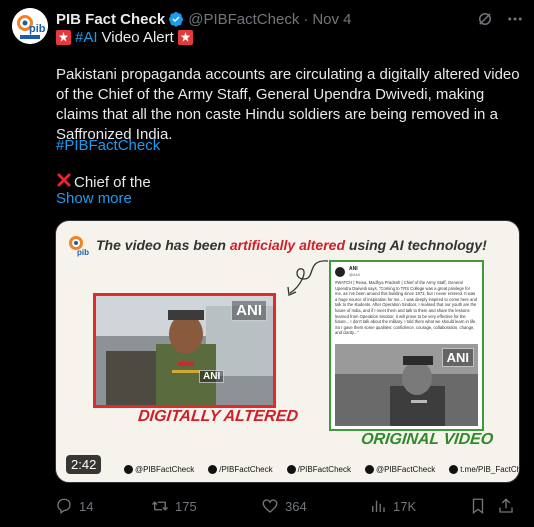 Image resolution: width=534 pixels, height=527 pixels. I want to click on share-icon, so click(506, 505).